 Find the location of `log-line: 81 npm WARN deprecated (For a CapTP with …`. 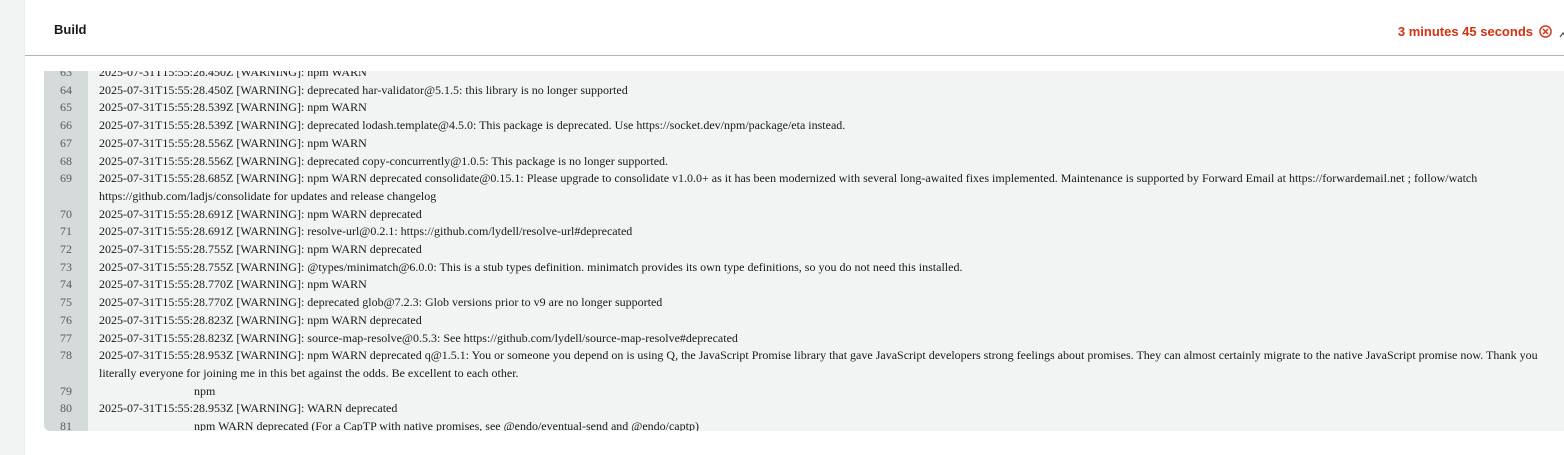

log-line: 81 npm WARN deprecated (For a CapTP with … is located at coordinates (804, 424).